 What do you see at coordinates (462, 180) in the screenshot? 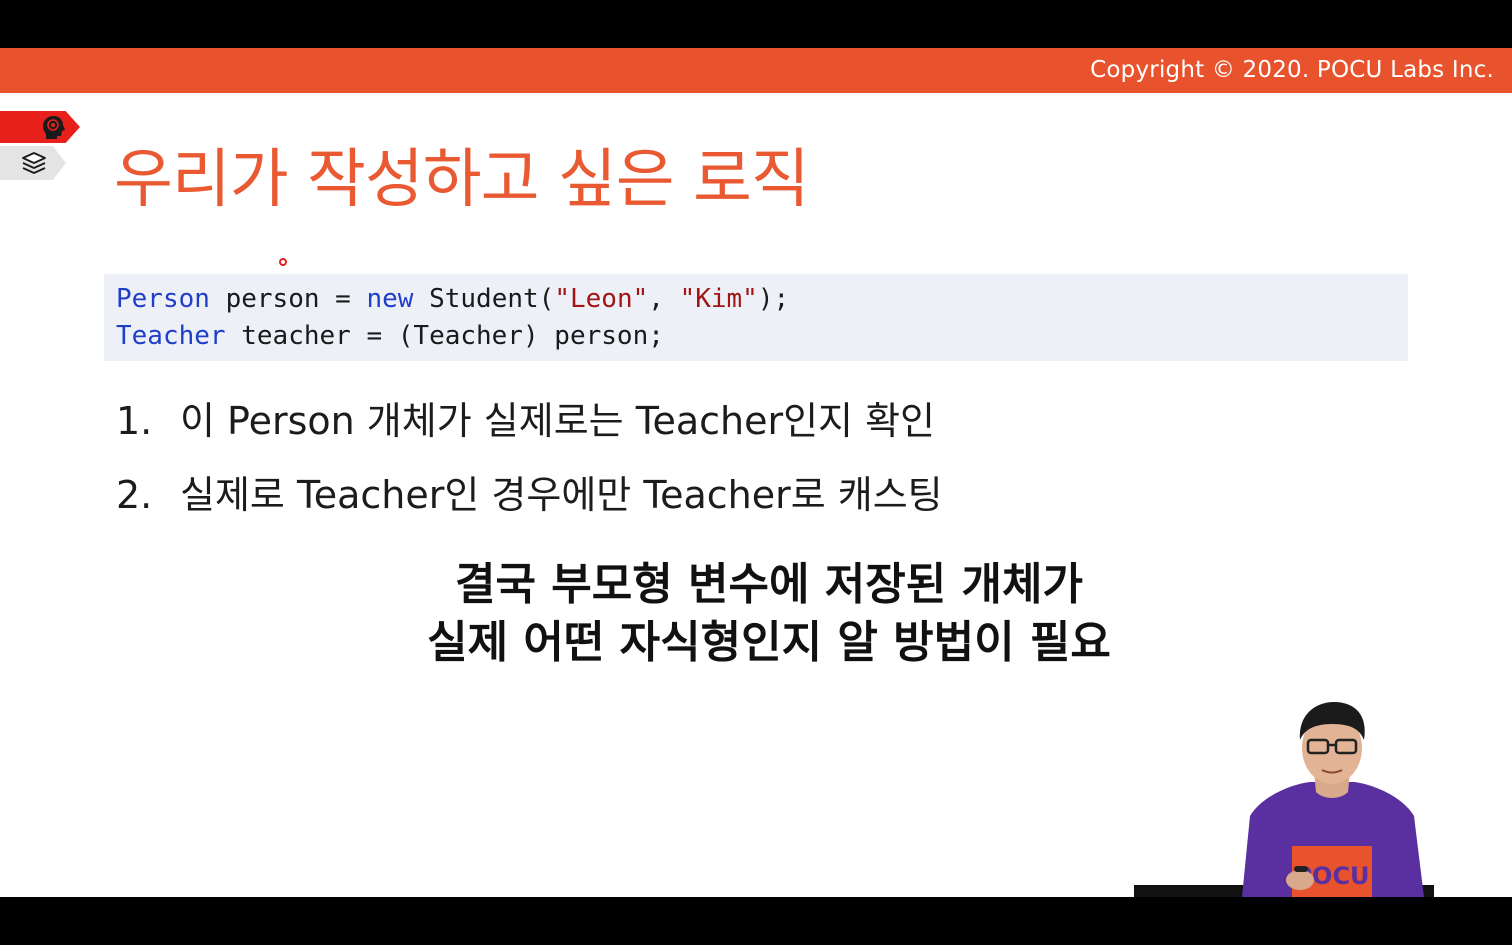
I see `slide-title: 우리가 작성하고 싶은 로직` at bounding box center [462, 180].